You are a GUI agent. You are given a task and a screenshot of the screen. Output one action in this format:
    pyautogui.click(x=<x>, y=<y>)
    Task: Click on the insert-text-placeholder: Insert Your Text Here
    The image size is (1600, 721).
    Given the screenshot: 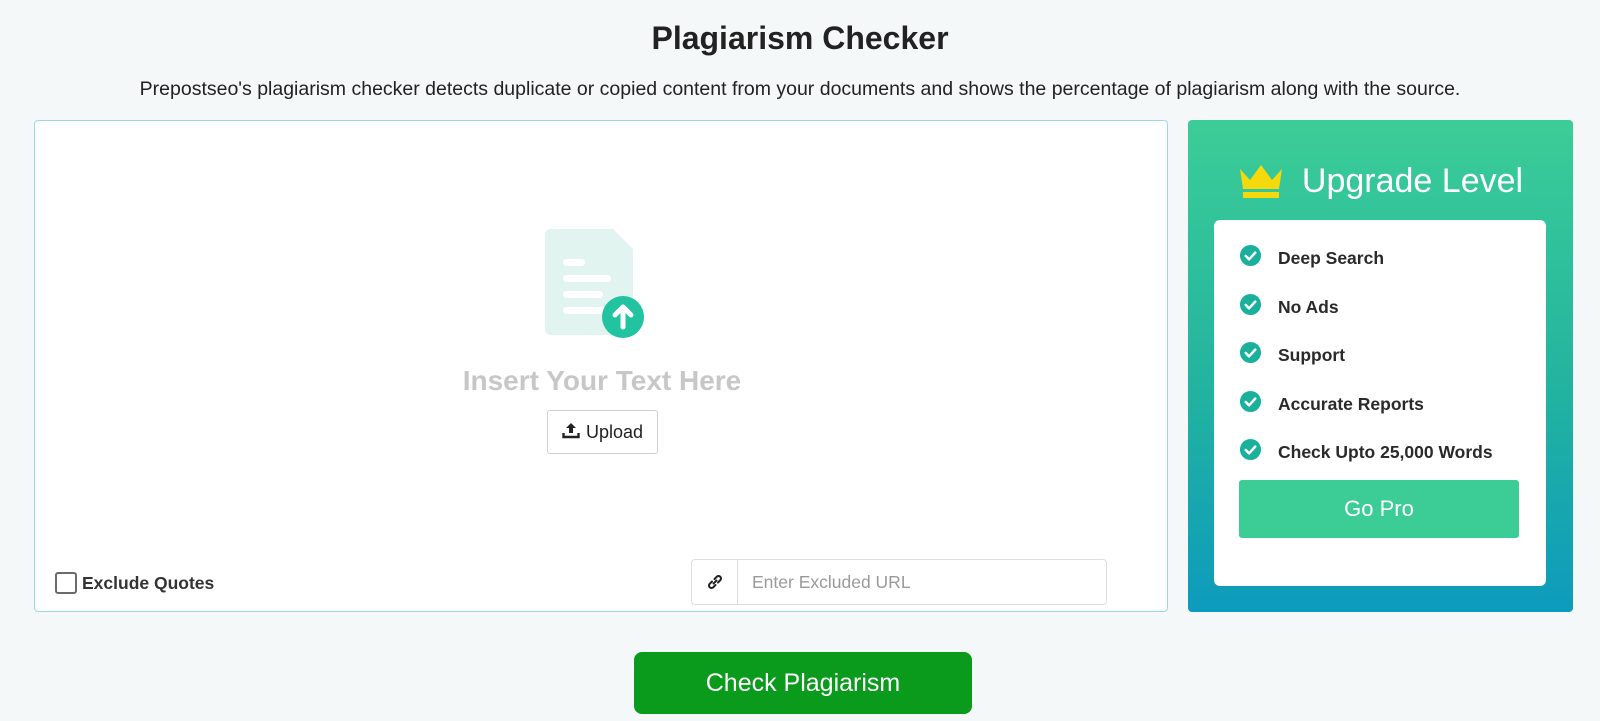 What is the action you would take?
    pyautogui.click(x=602, y=380)
    